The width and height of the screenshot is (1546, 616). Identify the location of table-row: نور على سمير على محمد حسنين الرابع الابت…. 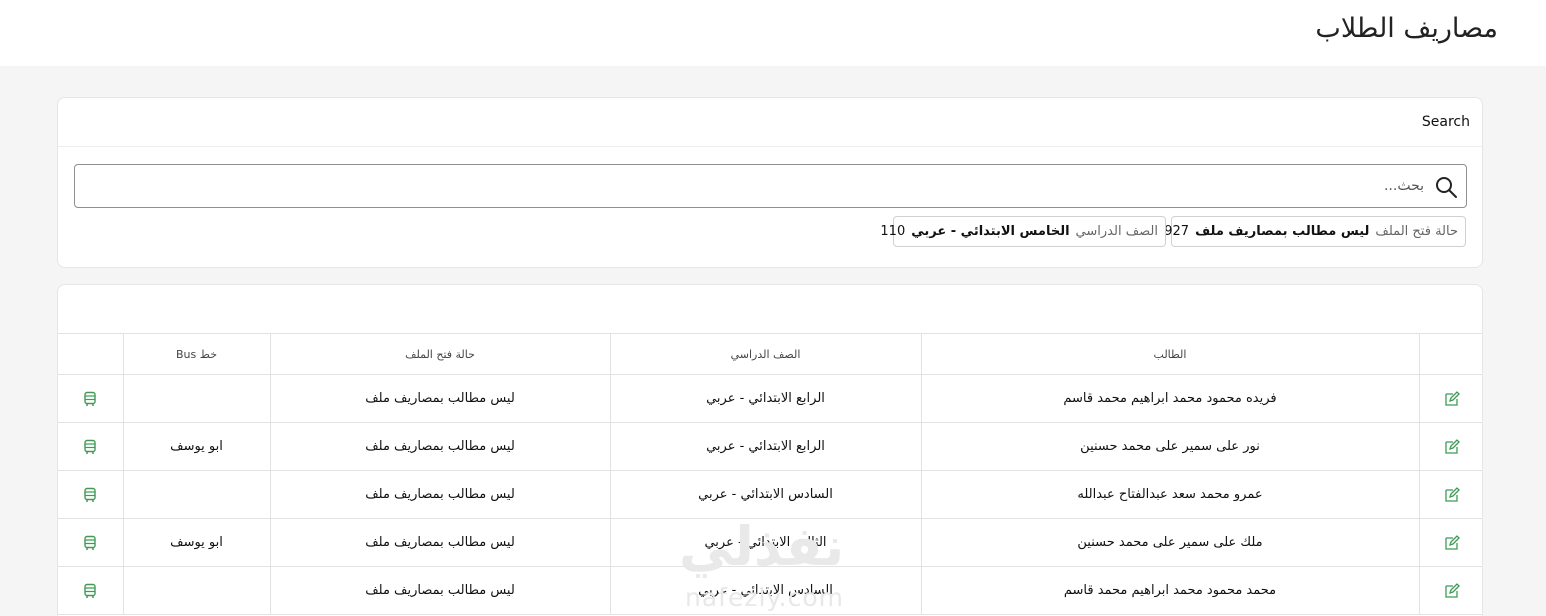
(770, 446).